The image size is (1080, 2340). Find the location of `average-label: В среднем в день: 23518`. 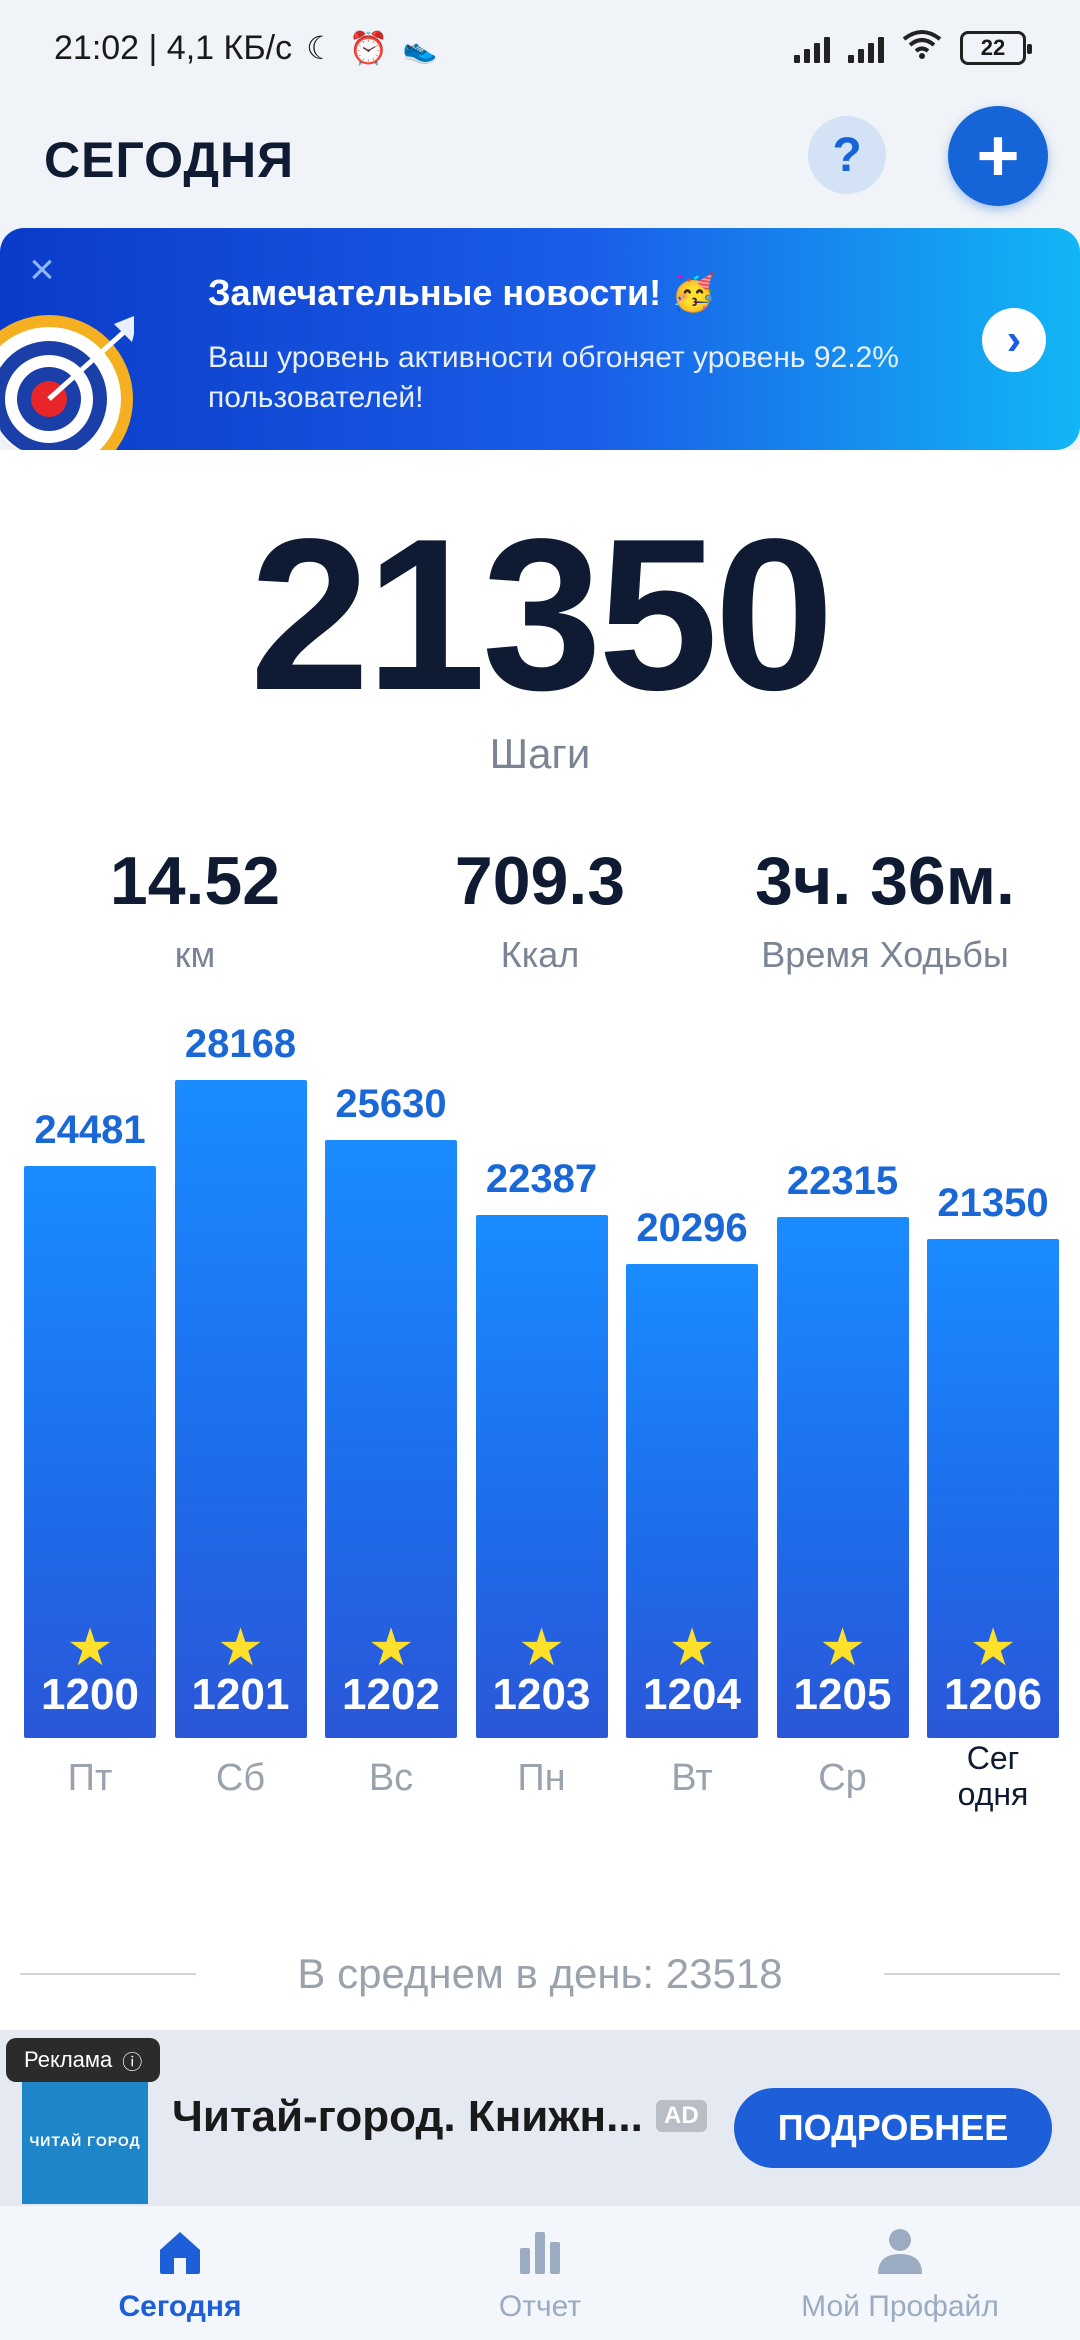

average-label: В среднем в день: 23518 is located at coordinates (540, 1973).